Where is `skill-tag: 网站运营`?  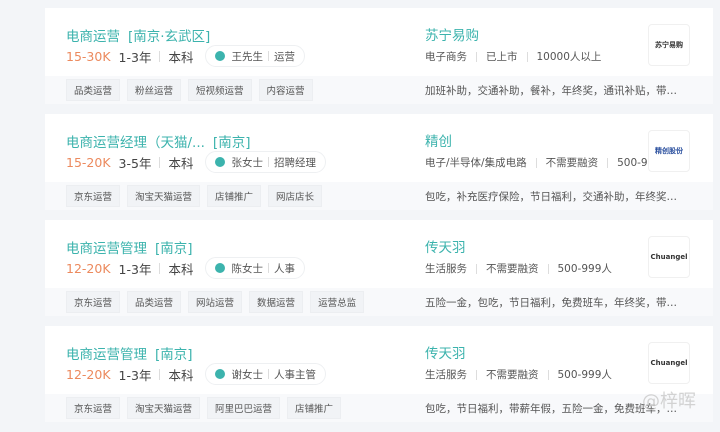 skill-tag: 网站运营 is located at coordinates (215, 302).